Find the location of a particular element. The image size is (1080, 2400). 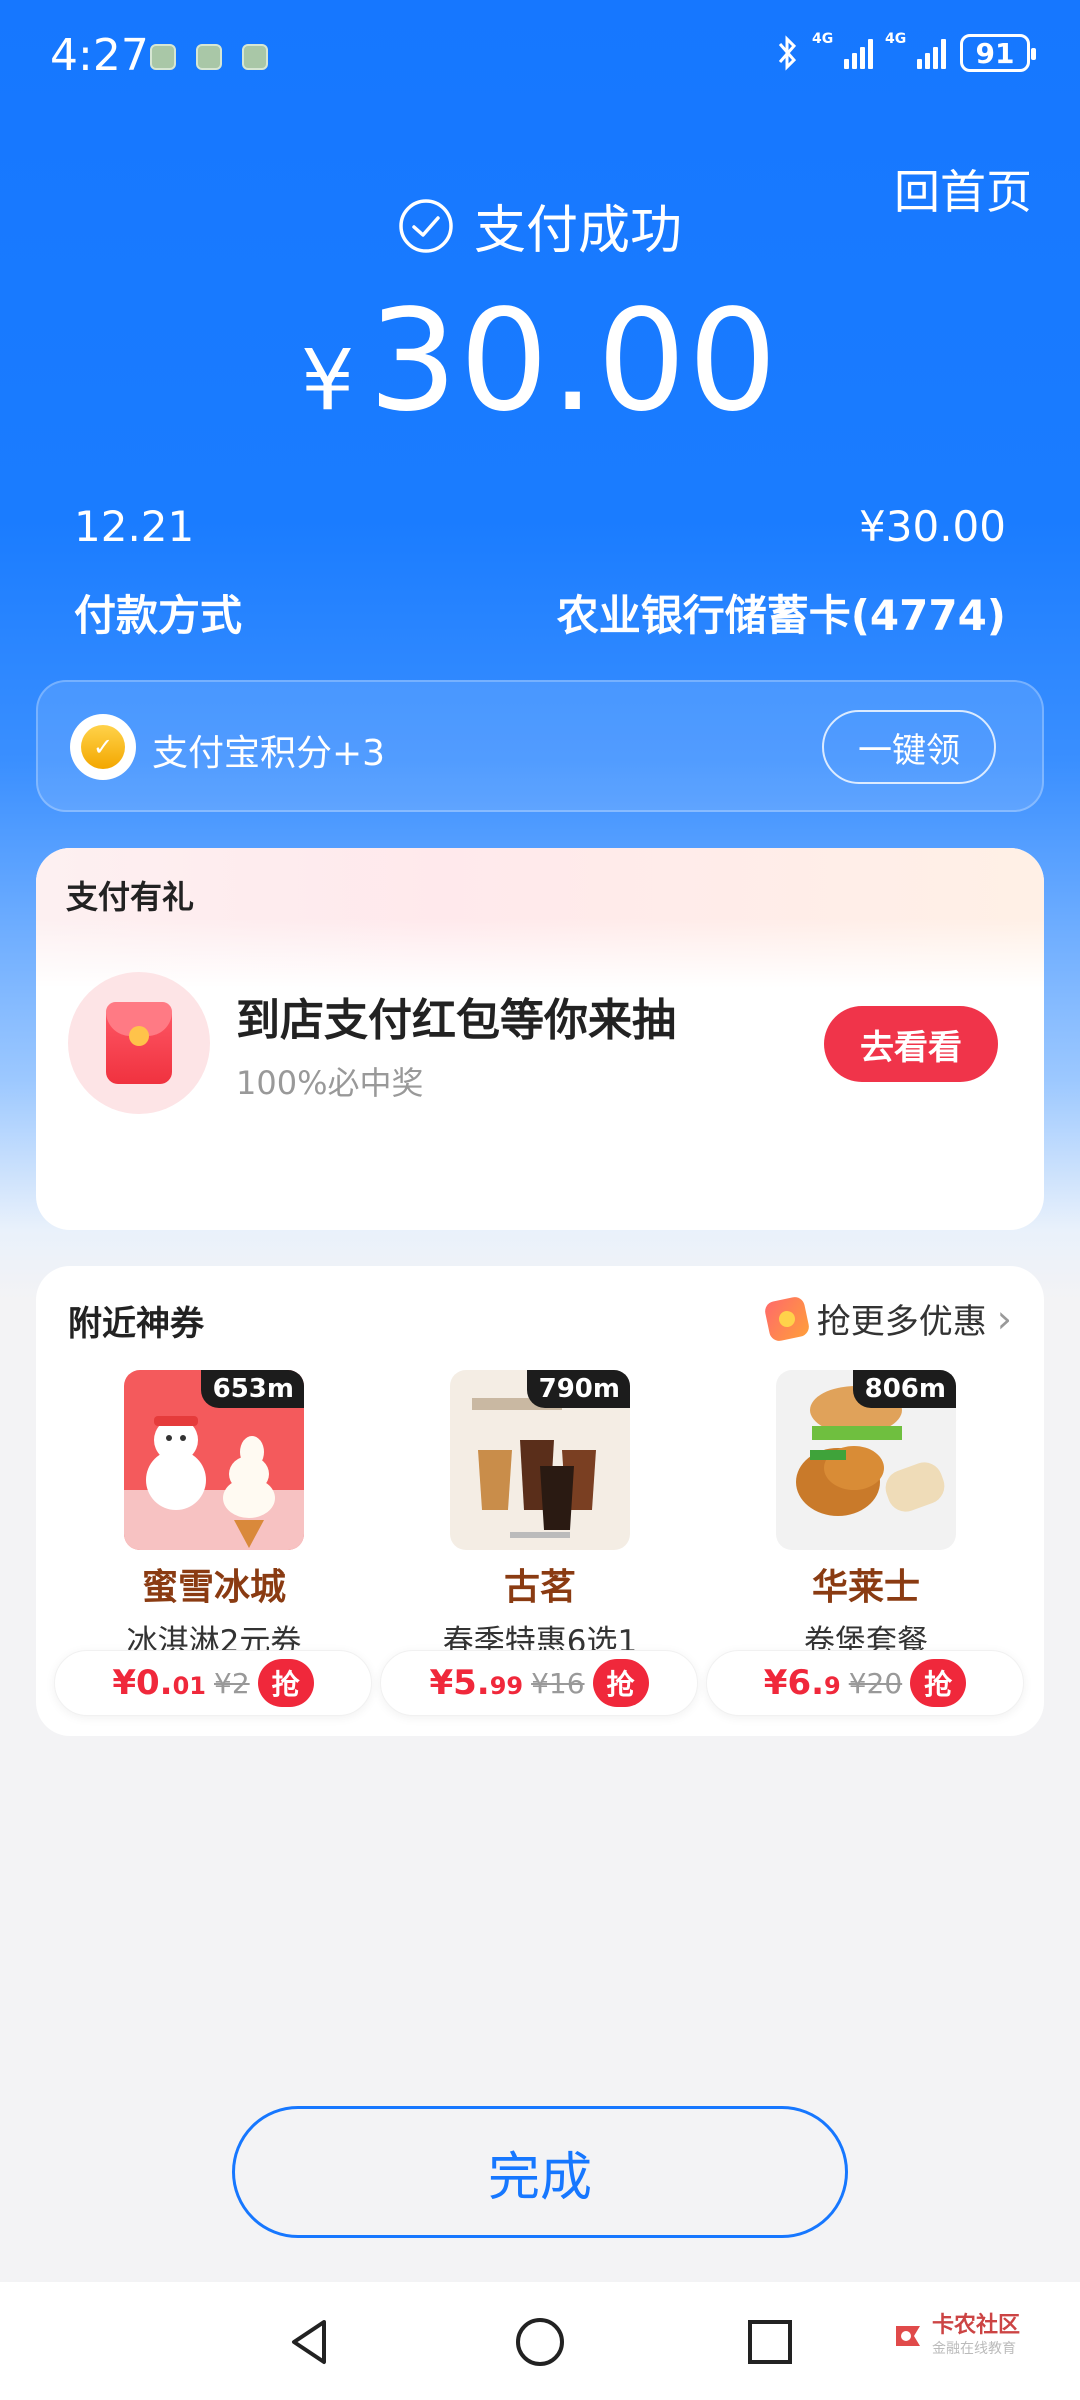

coupons-title: 附近神券 is located at coordinates (136, 1324).